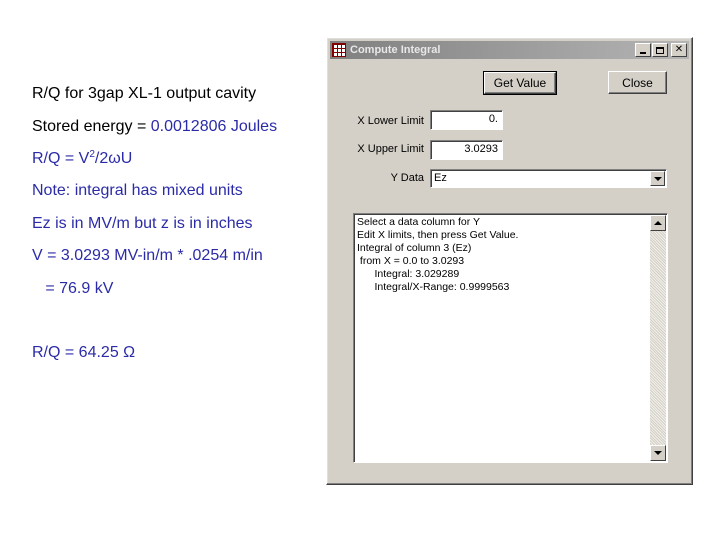 The height and width of the screenshot is (540, 720). What do you see at coordinates (643, 50) in the screenshot?
I see `minimize-button` at bounding box center [643, 50].